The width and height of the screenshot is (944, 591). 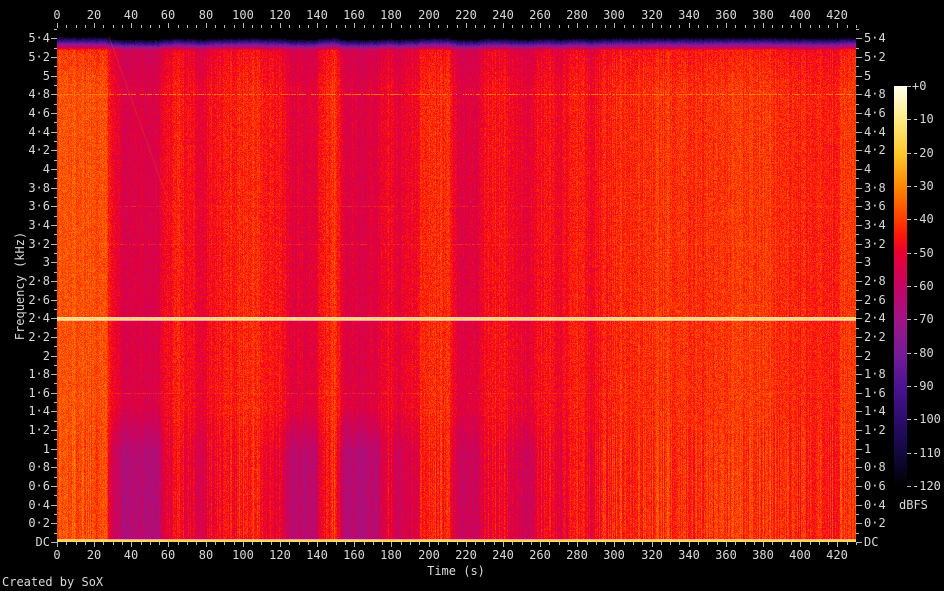 What do you see at coordinates (875, 523) in the screenshot?
I see `y-tick-label: 0·2` at bounding box center [875, 523].